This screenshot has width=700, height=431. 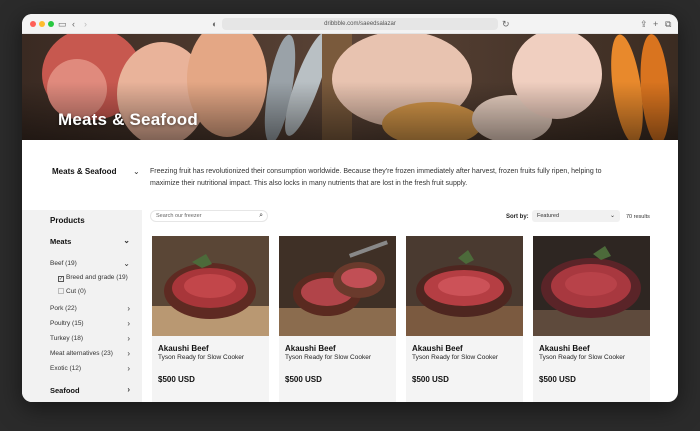 What do you see at coordinates (61, 241) in the screenshot?
I see `sidebar-group-label: Meats` at bounding box center [61, 241].